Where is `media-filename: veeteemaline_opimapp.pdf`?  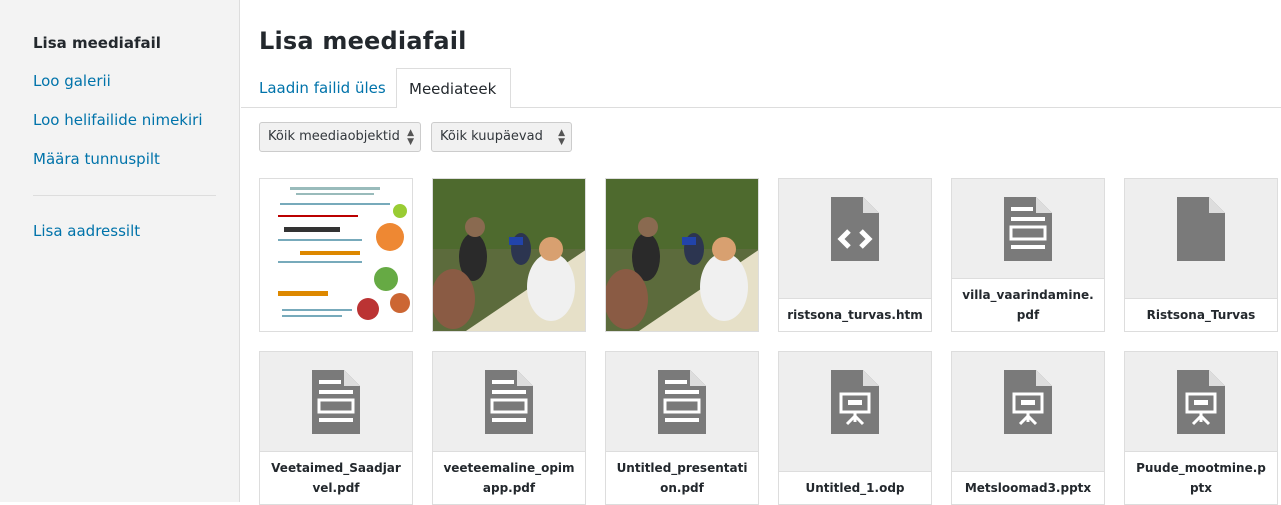
media-filename: veeteemaline_opimapp.pdf is located at coordinates (509, 477).